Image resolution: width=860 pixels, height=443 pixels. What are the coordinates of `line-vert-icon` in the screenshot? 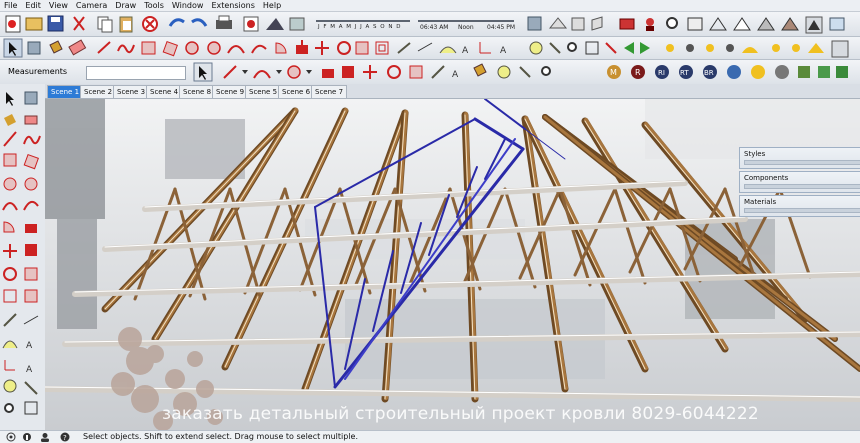 It's located at (10, 139).